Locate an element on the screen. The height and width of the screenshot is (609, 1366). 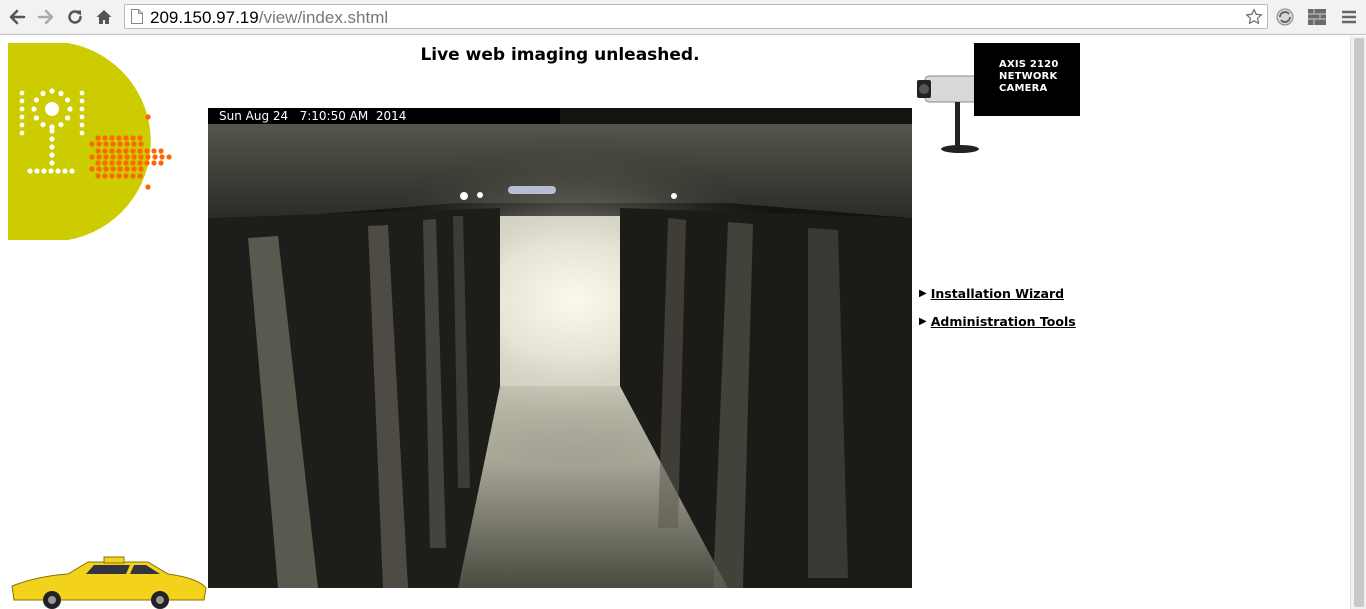
video-timestamp-bar: Sun Aug 24 7:10:50 AM 2014 is located at coordinates (384, 116).